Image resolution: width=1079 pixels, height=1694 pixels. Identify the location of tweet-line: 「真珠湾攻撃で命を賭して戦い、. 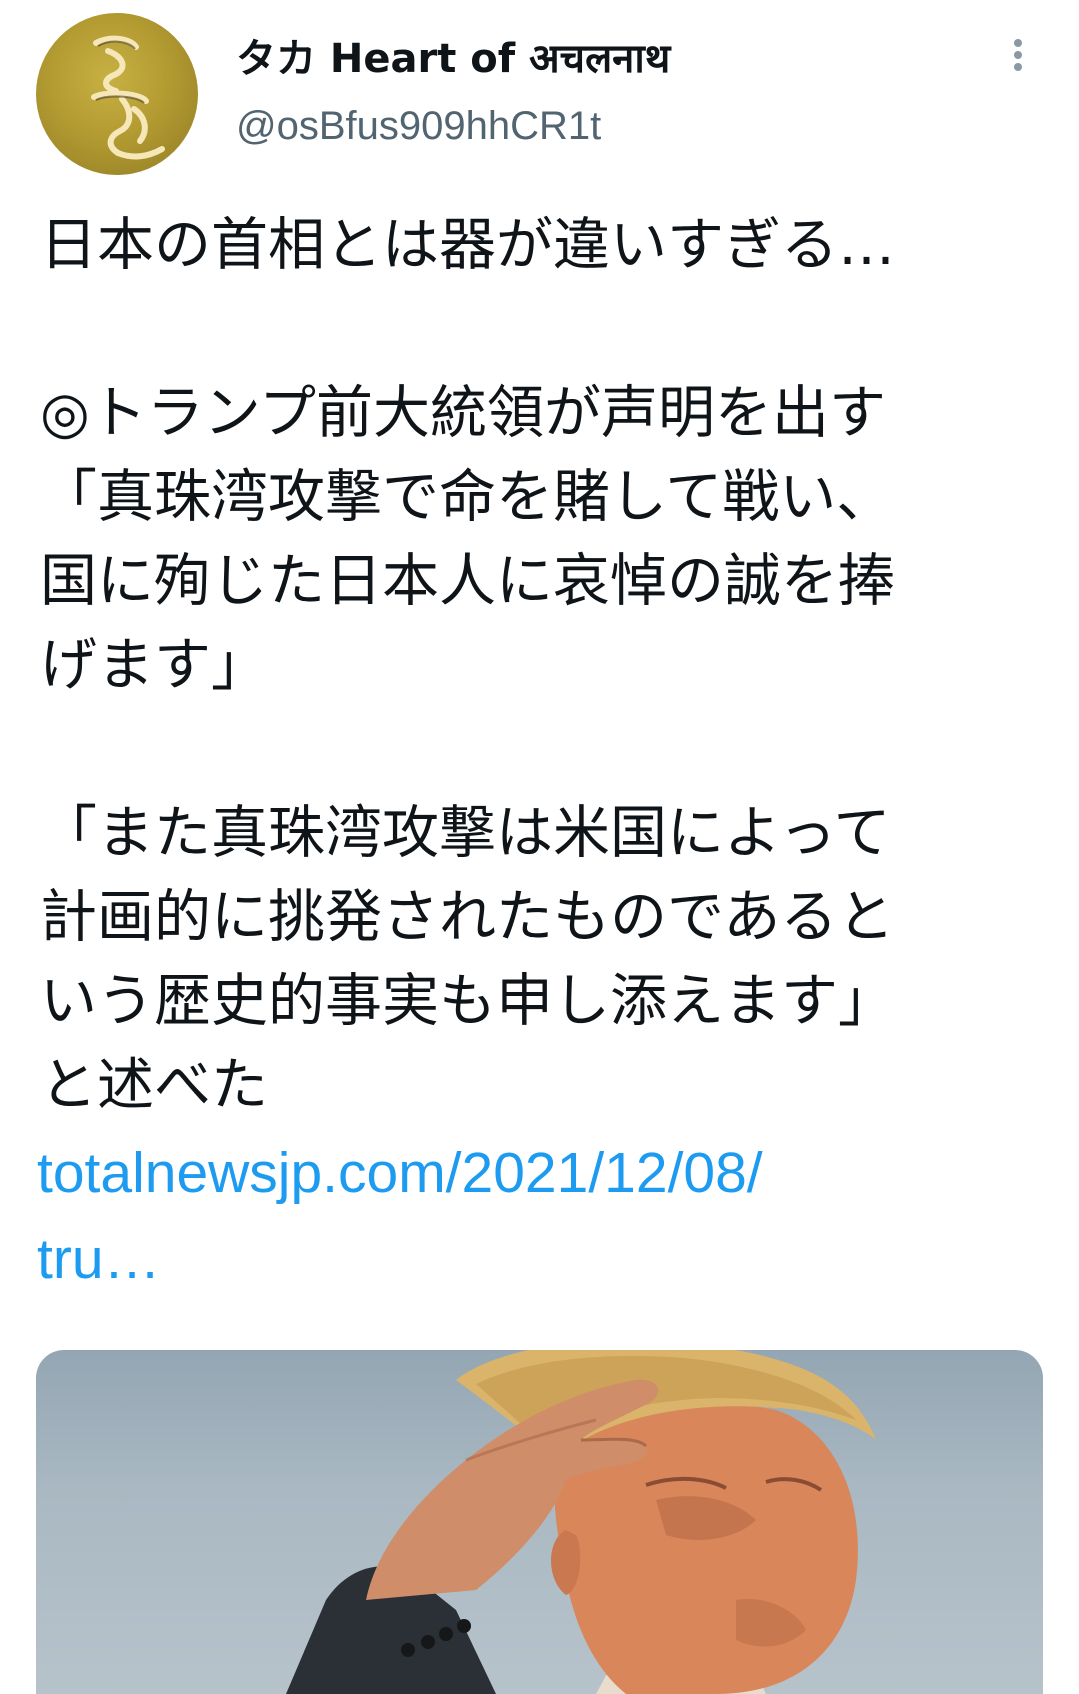
(467, 497).